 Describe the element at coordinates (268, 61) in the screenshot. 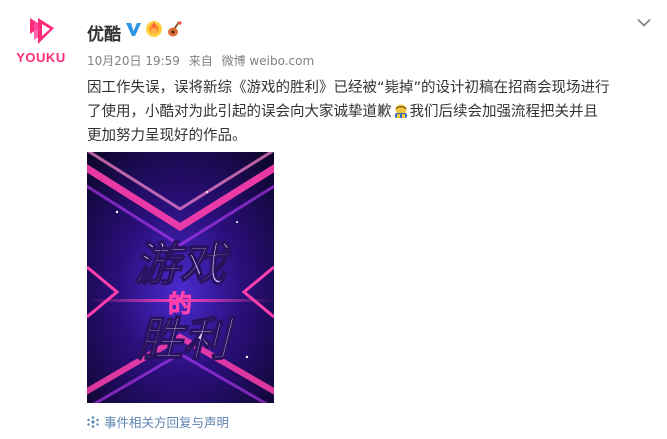

I see `post-source: 微博 weibo.com` at that location.